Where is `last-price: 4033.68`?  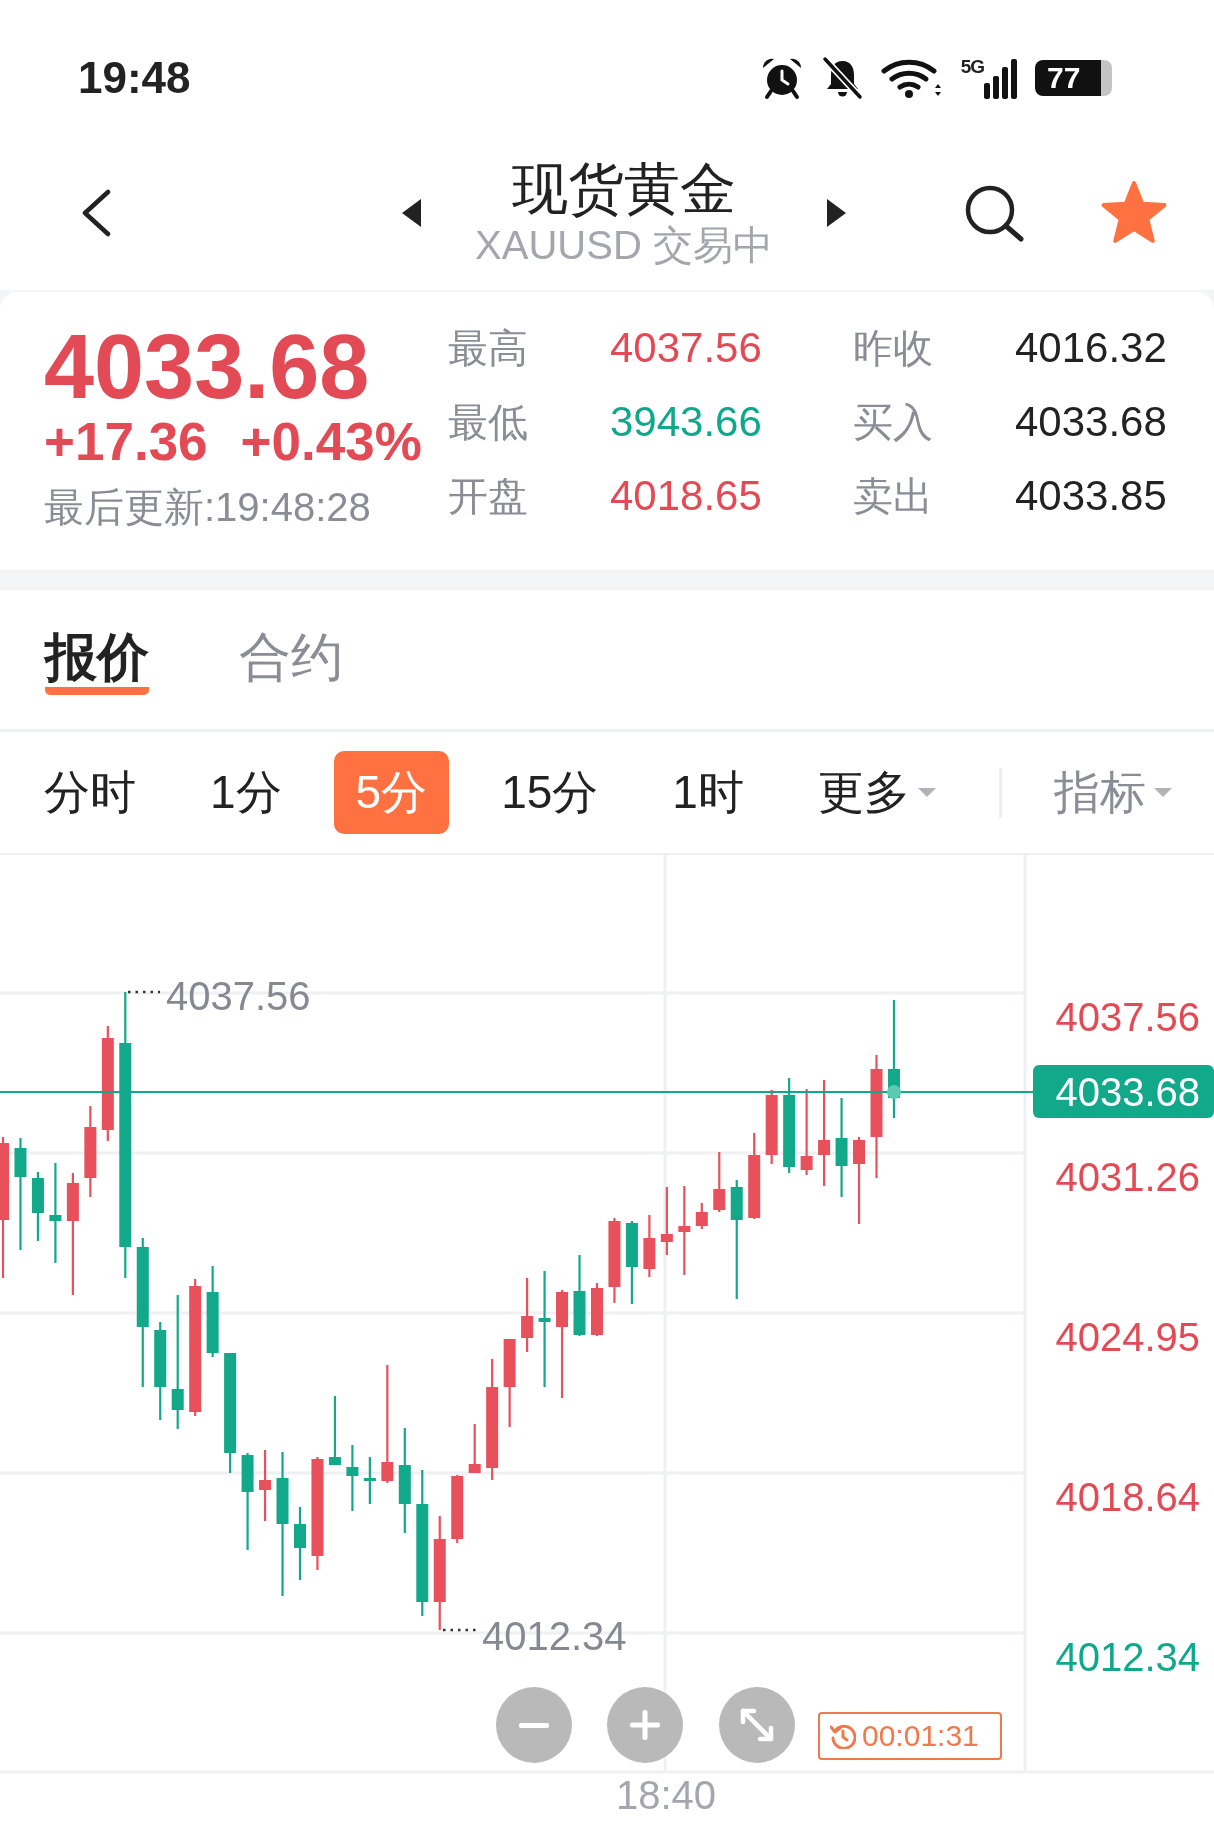
last-price: 4033.68 is located at coordinates (207, 367).